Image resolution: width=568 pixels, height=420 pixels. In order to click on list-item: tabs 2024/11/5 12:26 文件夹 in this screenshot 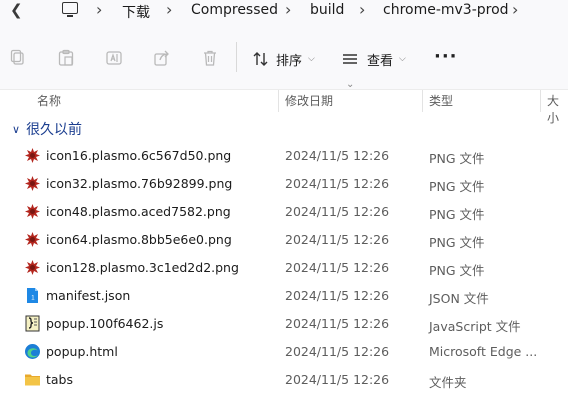, I will do `click(284, 380)`.